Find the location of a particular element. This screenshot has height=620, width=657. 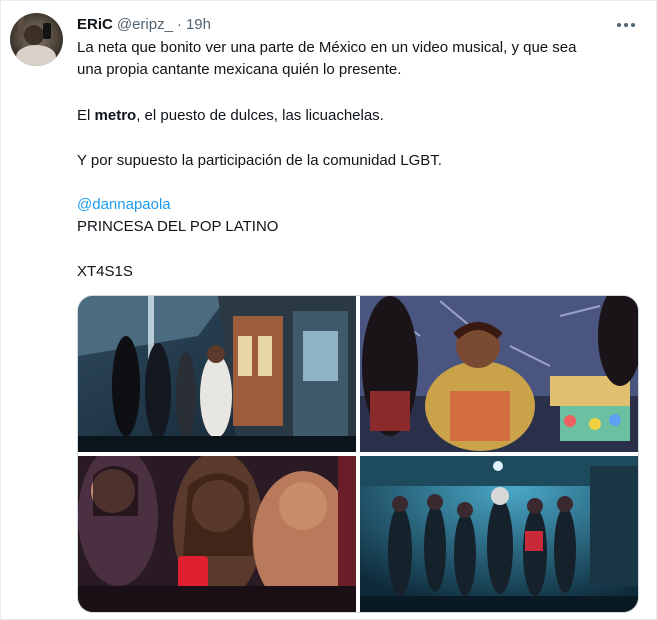

avatar-image is located at coordinates (36, 39).